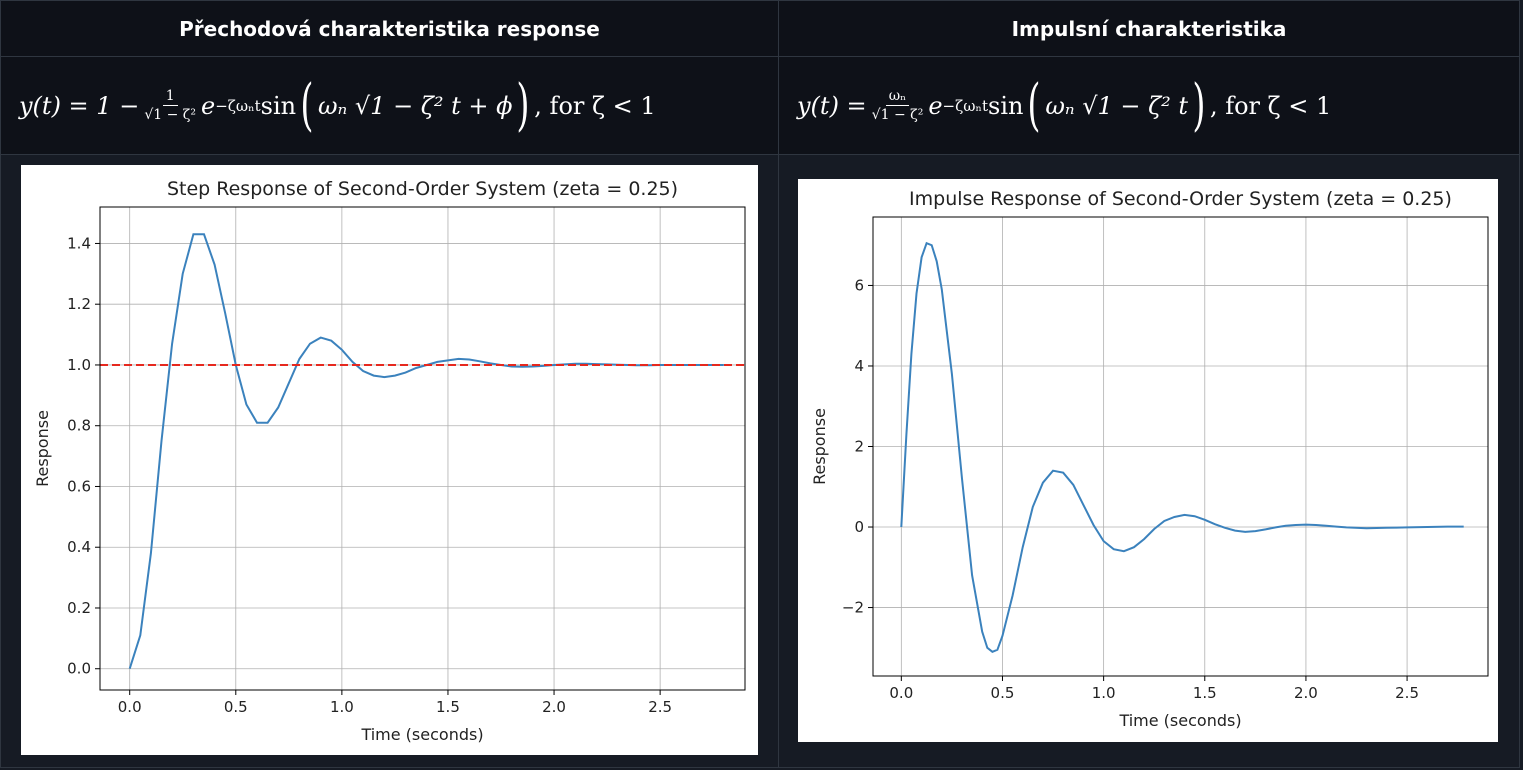 The height and width of the screenshot is (770, 1523). I want to click on step-frac-denominator: √1 − ζ², so click(170, 115).